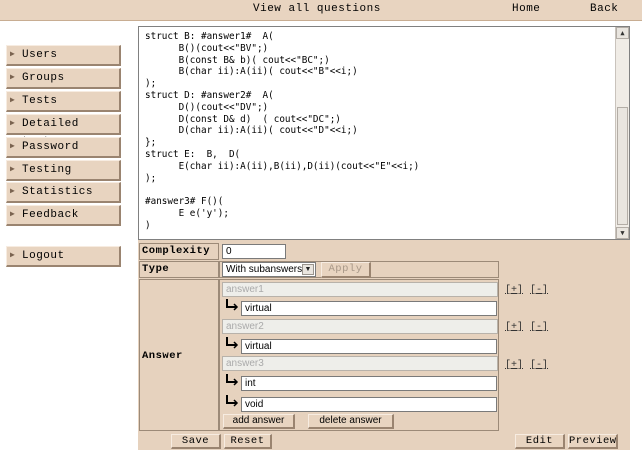 This screenshot has width=642, height=457. I want to click on sidebar-item-feedback: ▶ Feedback, so click(63, 215).